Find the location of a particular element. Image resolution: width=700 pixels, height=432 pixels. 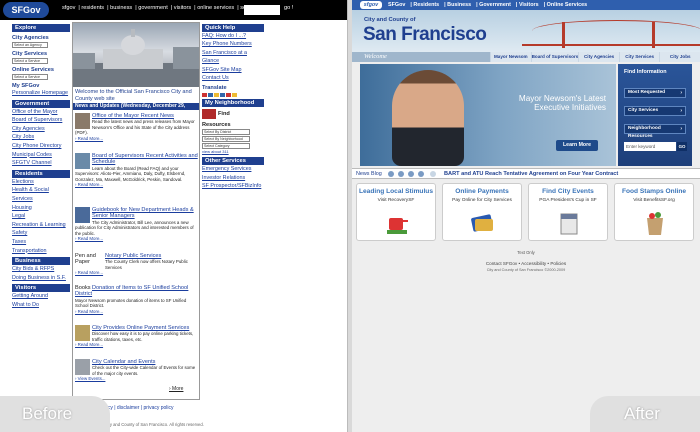

rss-icon is located at coordinates (391, 174).